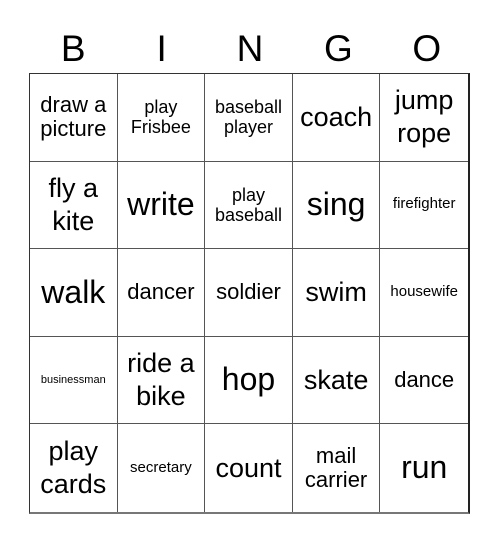 The height and width of the screenshot is (544, 500). I want to click on header-letter-n: N, so click(250, 48).